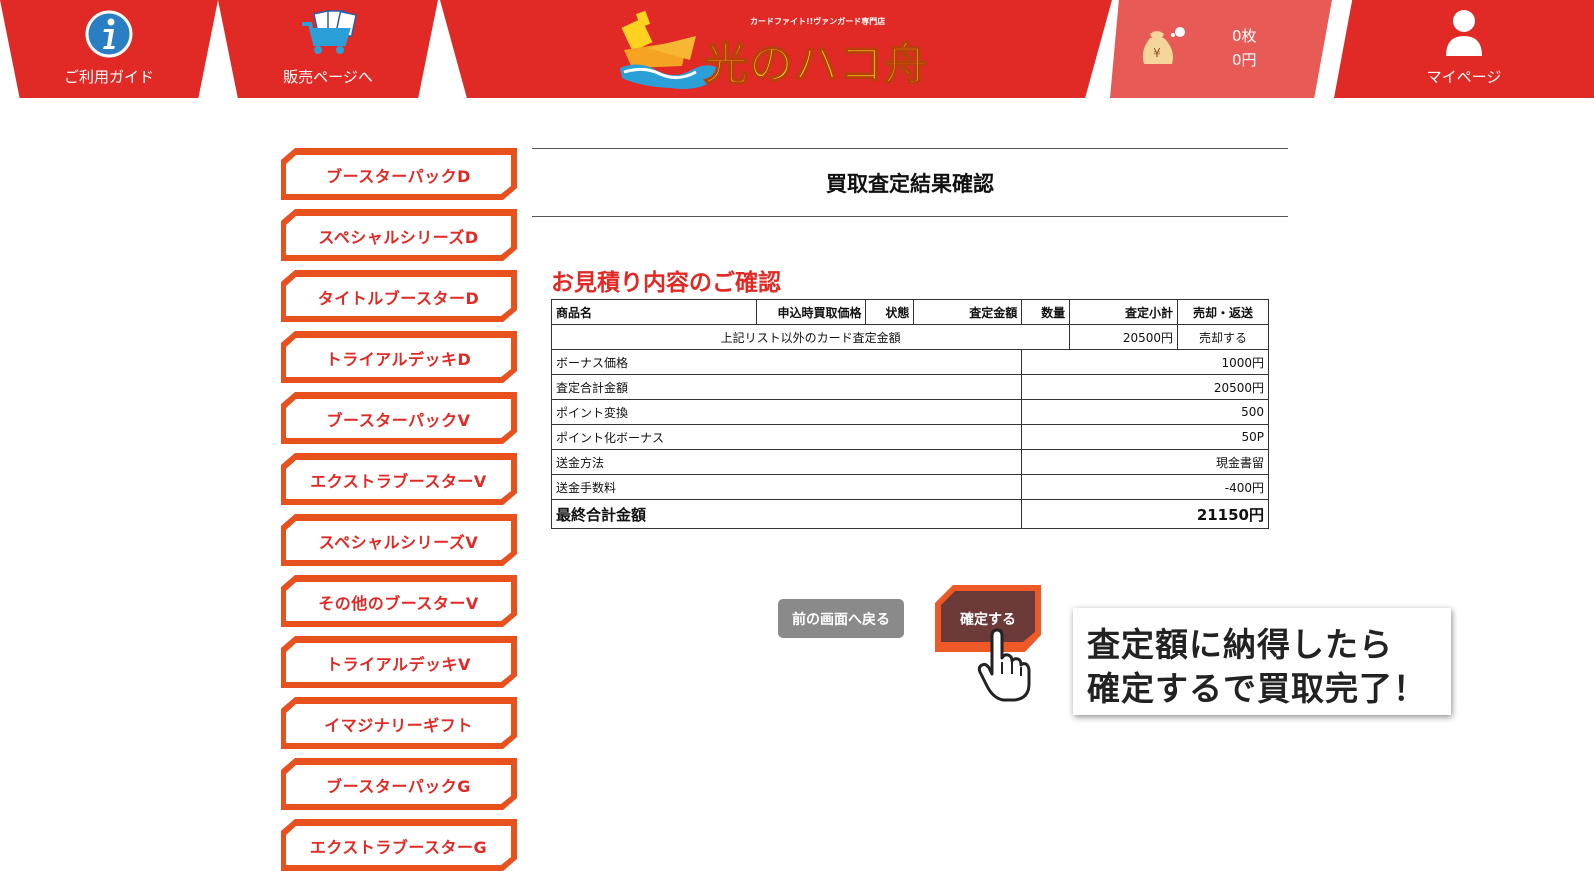 This screenshot has width=1594, height=871. I want to click on nav-guide: ご利用ガイド, so click(109, 49).